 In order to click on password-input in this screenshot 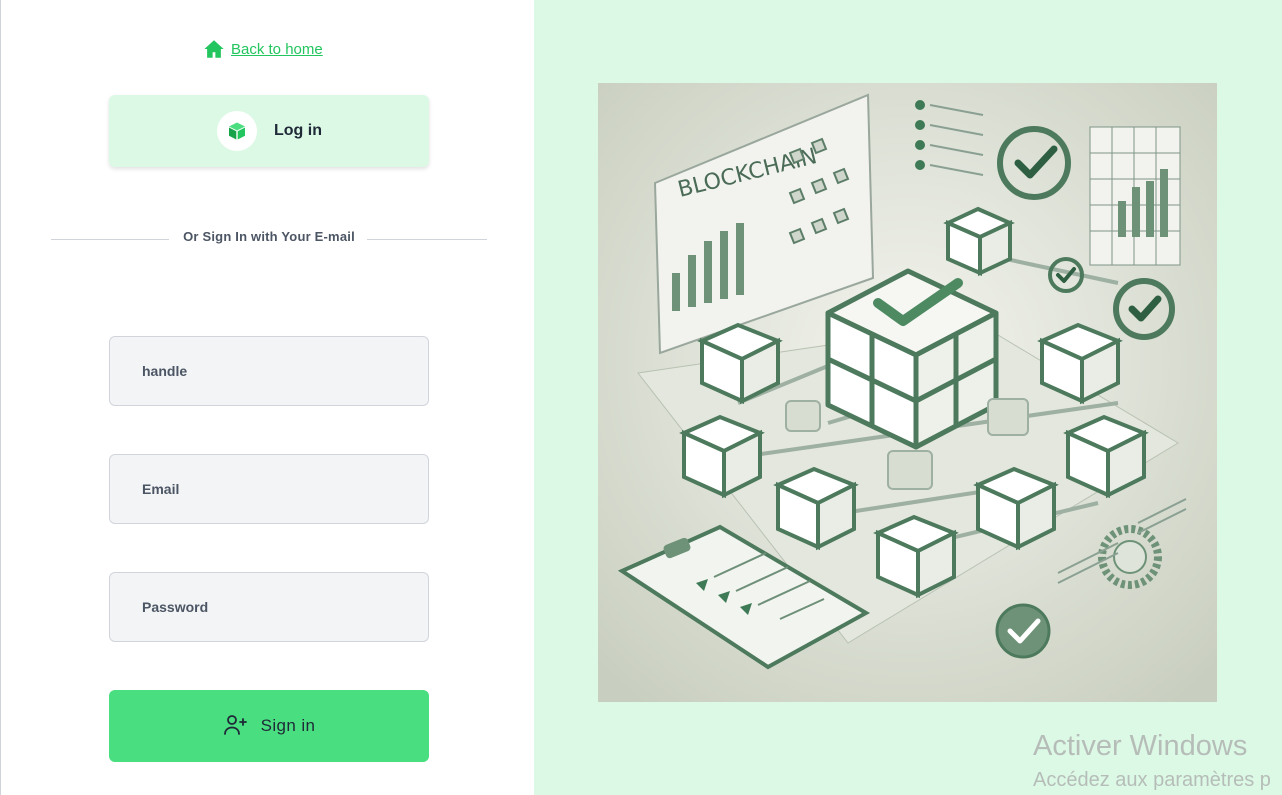, I will do `click(269, 607)`.